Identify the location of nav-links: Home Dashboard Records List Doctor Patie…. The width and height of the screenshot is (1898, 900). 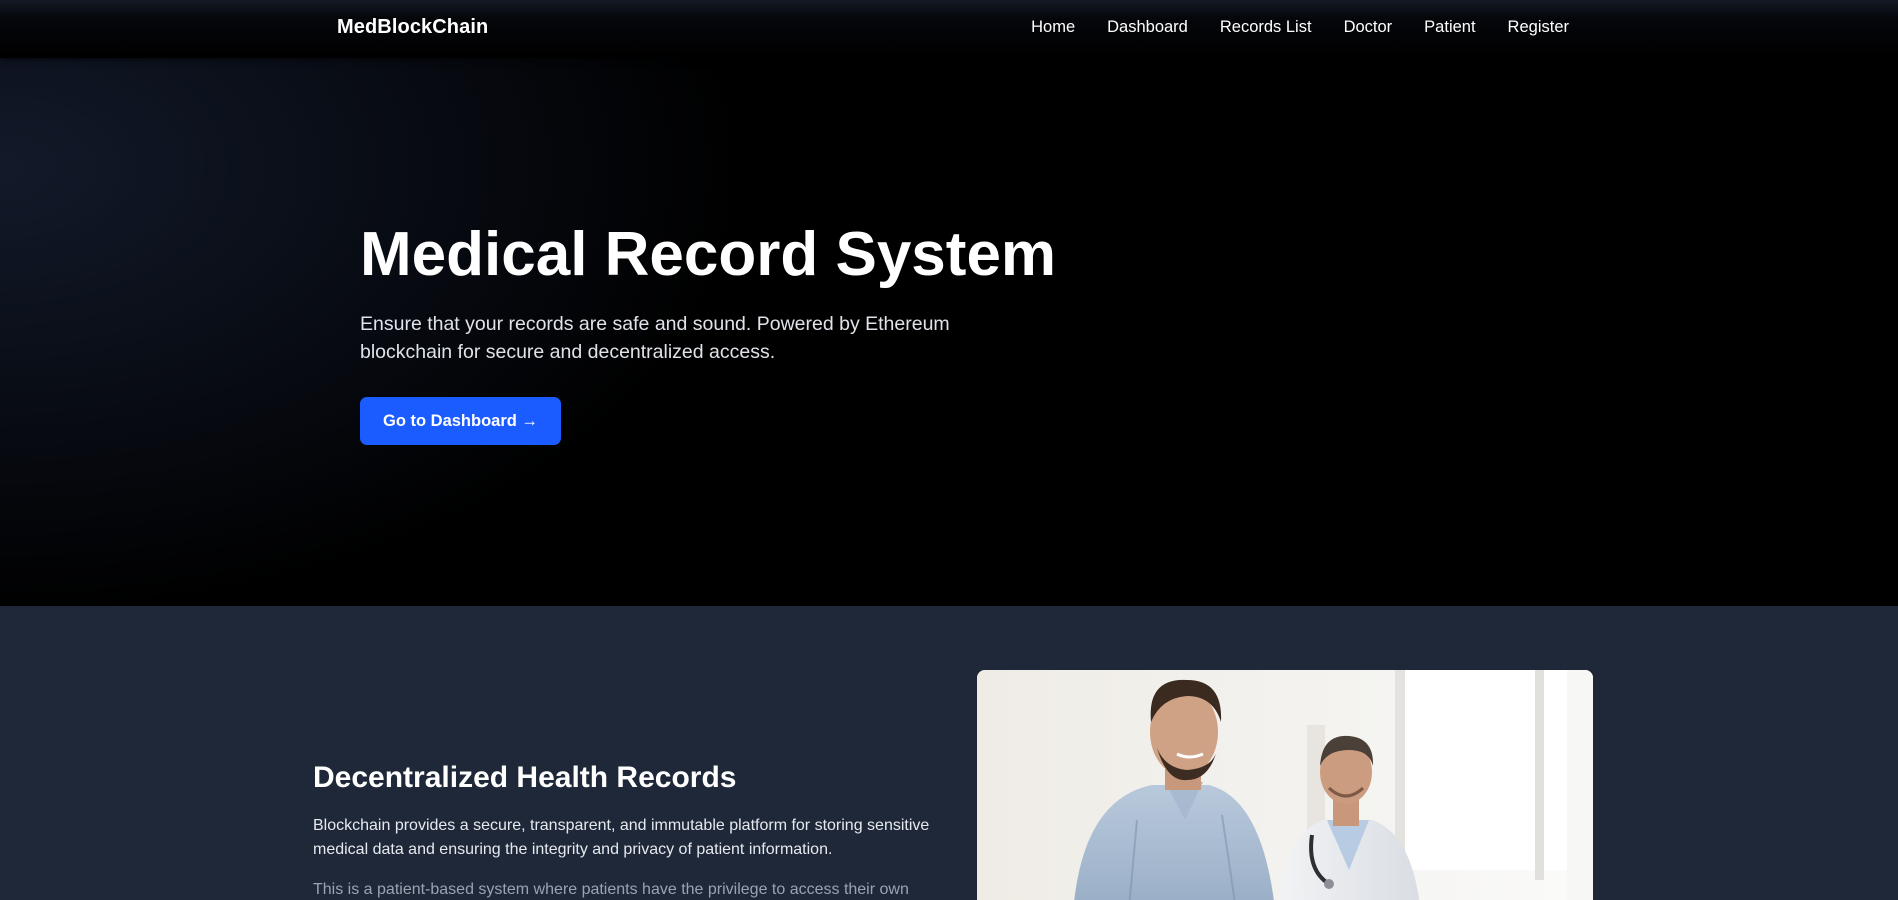
(1300, 27).